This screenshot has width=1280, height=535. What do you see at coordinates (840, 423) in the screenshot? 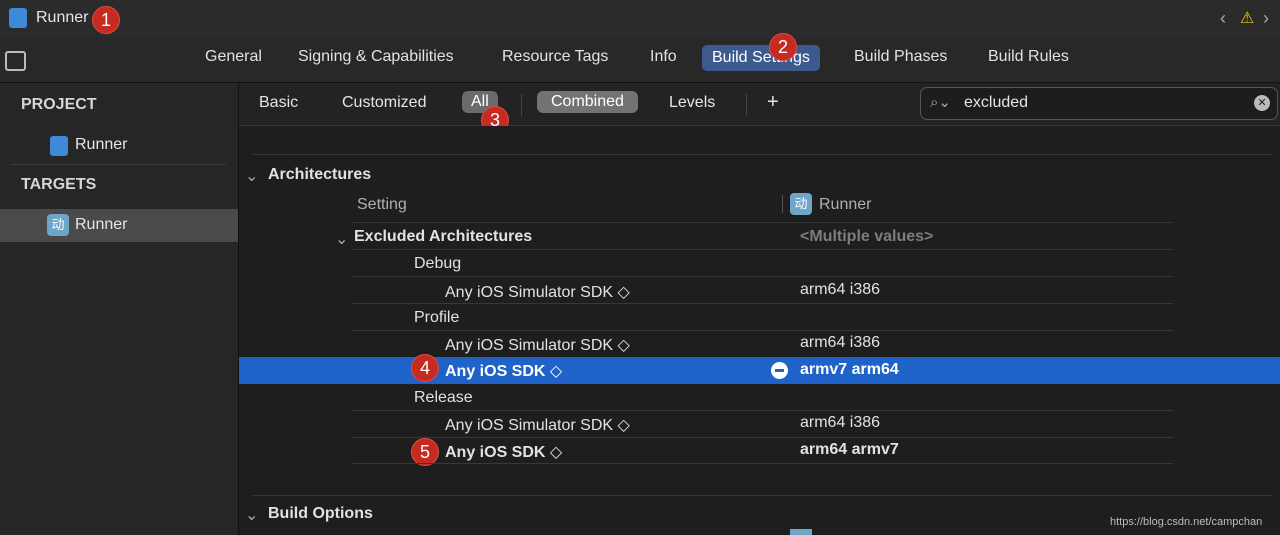
I see `value-release-simulator: arm64 i386` at bounding box center [840, 423].